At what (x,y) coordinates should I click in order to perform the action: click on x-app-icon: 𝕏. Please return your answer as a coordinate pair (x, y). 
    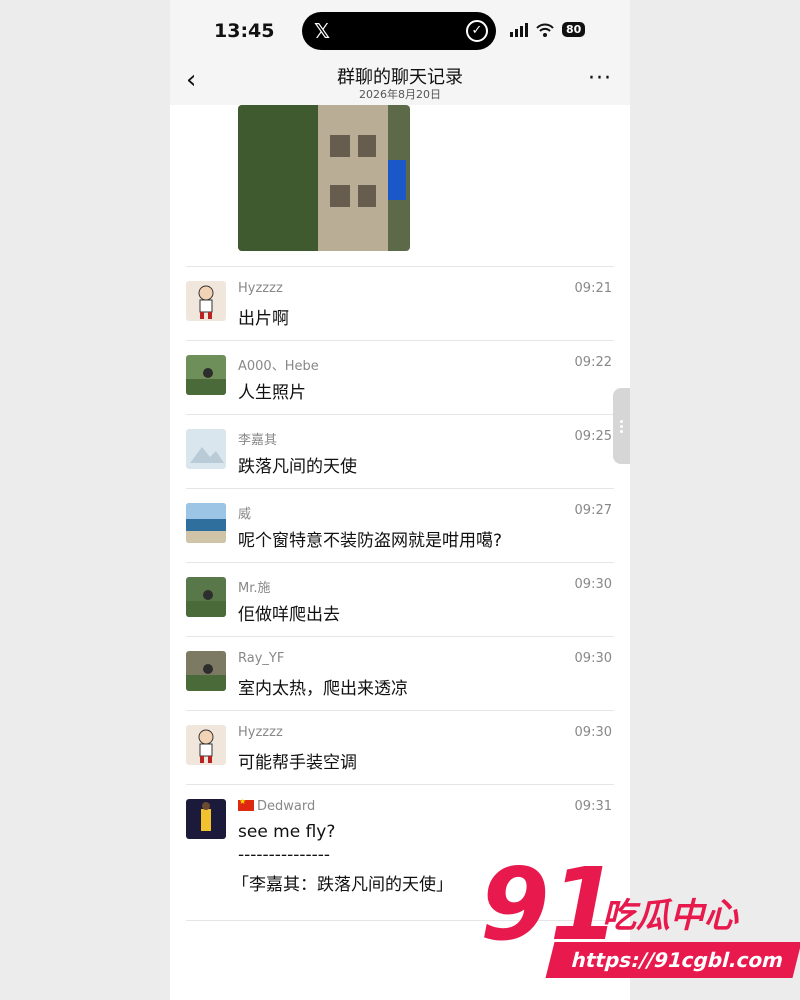
    Looking at the image, I should click on (322, 31).